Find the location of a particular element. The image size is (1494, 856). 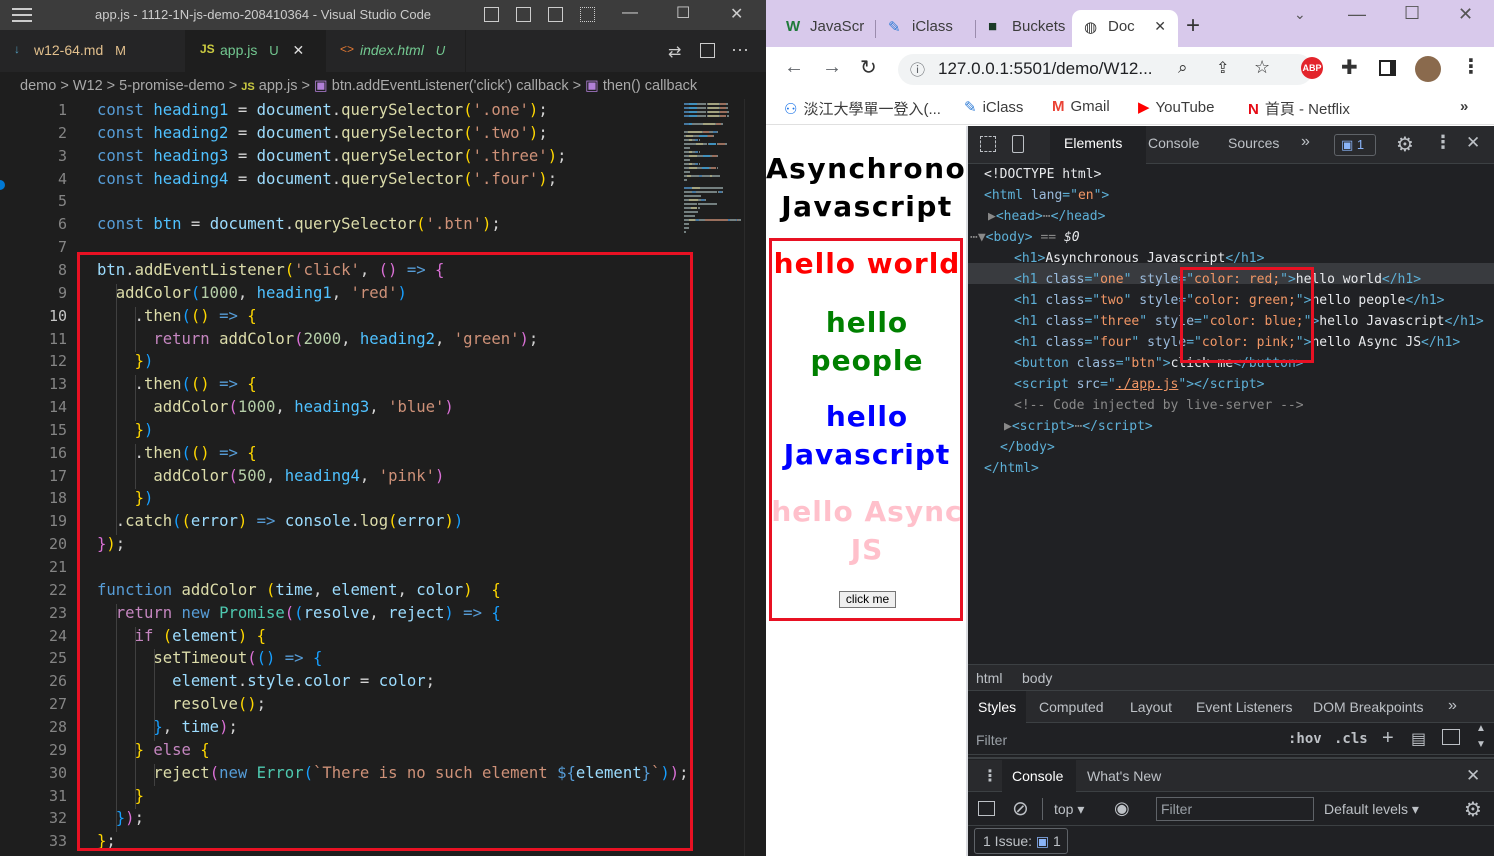

tab-elements: Elements is located at coordinates (1093, 143).